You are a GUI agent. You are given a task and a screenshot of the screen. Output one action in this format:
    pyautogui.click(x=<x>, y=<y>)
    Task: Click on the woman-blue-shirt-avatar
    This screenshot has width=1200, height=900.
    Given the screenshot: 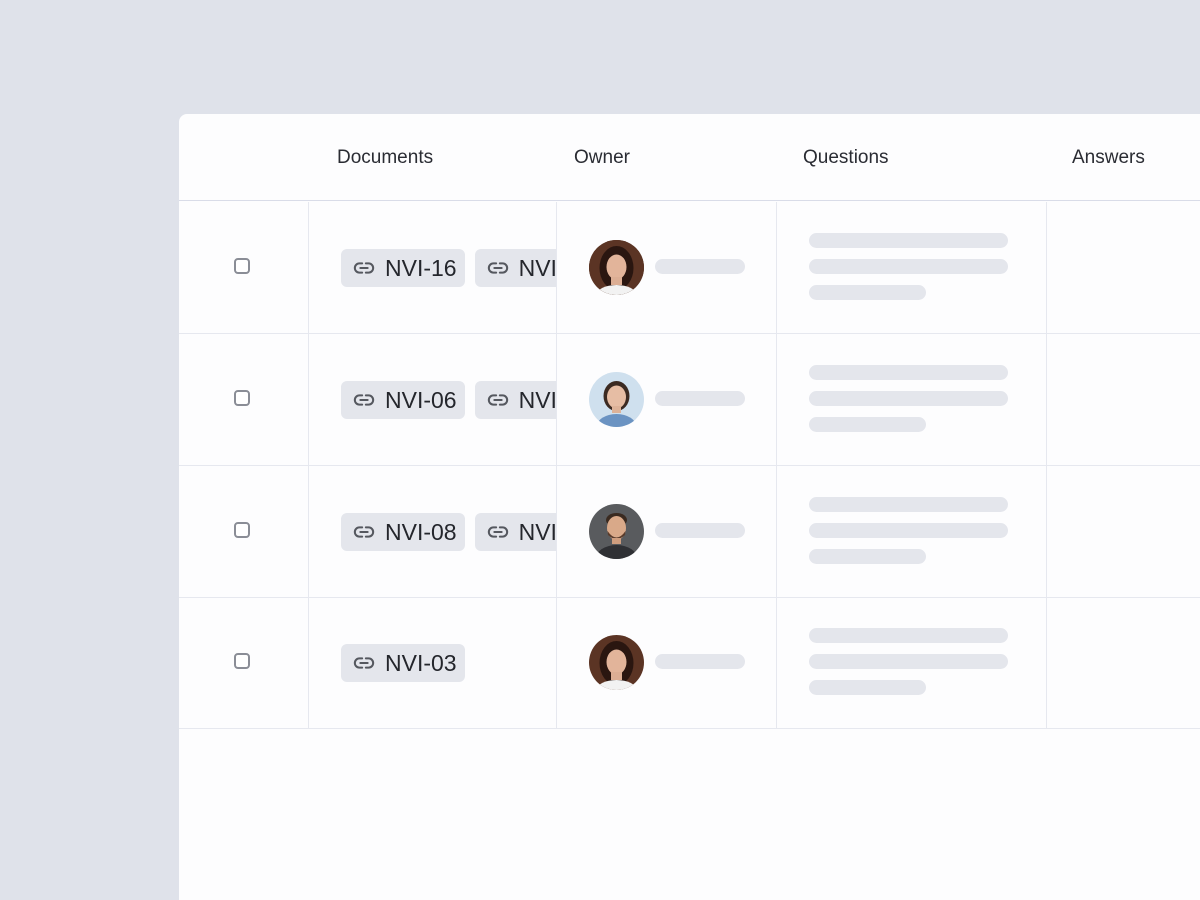 What is the action you would take?
    pyautogui.click(x=616, y=399)
    